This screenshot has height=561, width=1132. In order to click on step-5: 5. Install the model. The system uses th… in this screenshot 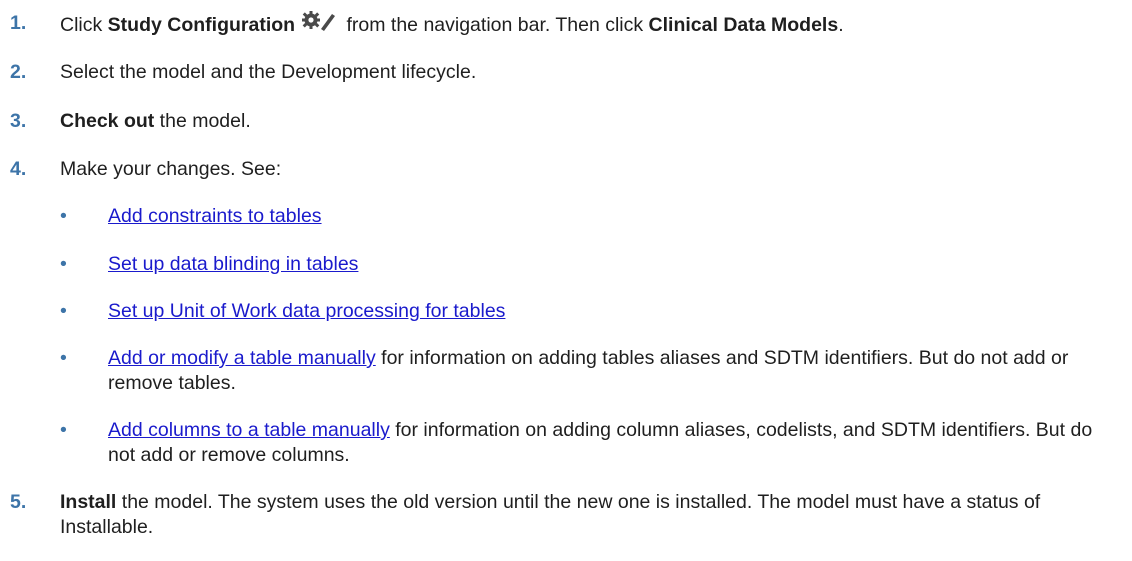, I will do `click(551, 515)`.